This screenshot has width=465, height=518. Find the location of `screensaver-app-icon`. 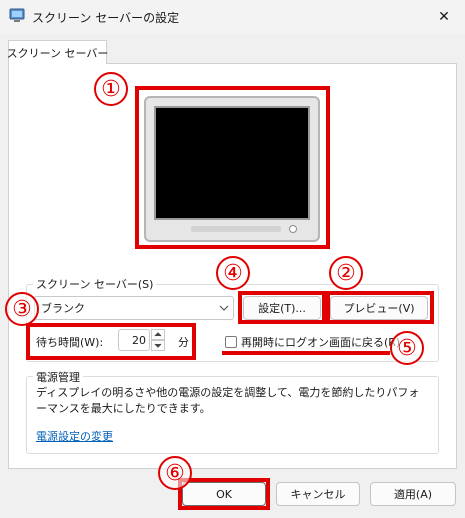

screensaver-app-icon is located at coordinates (17, 16).